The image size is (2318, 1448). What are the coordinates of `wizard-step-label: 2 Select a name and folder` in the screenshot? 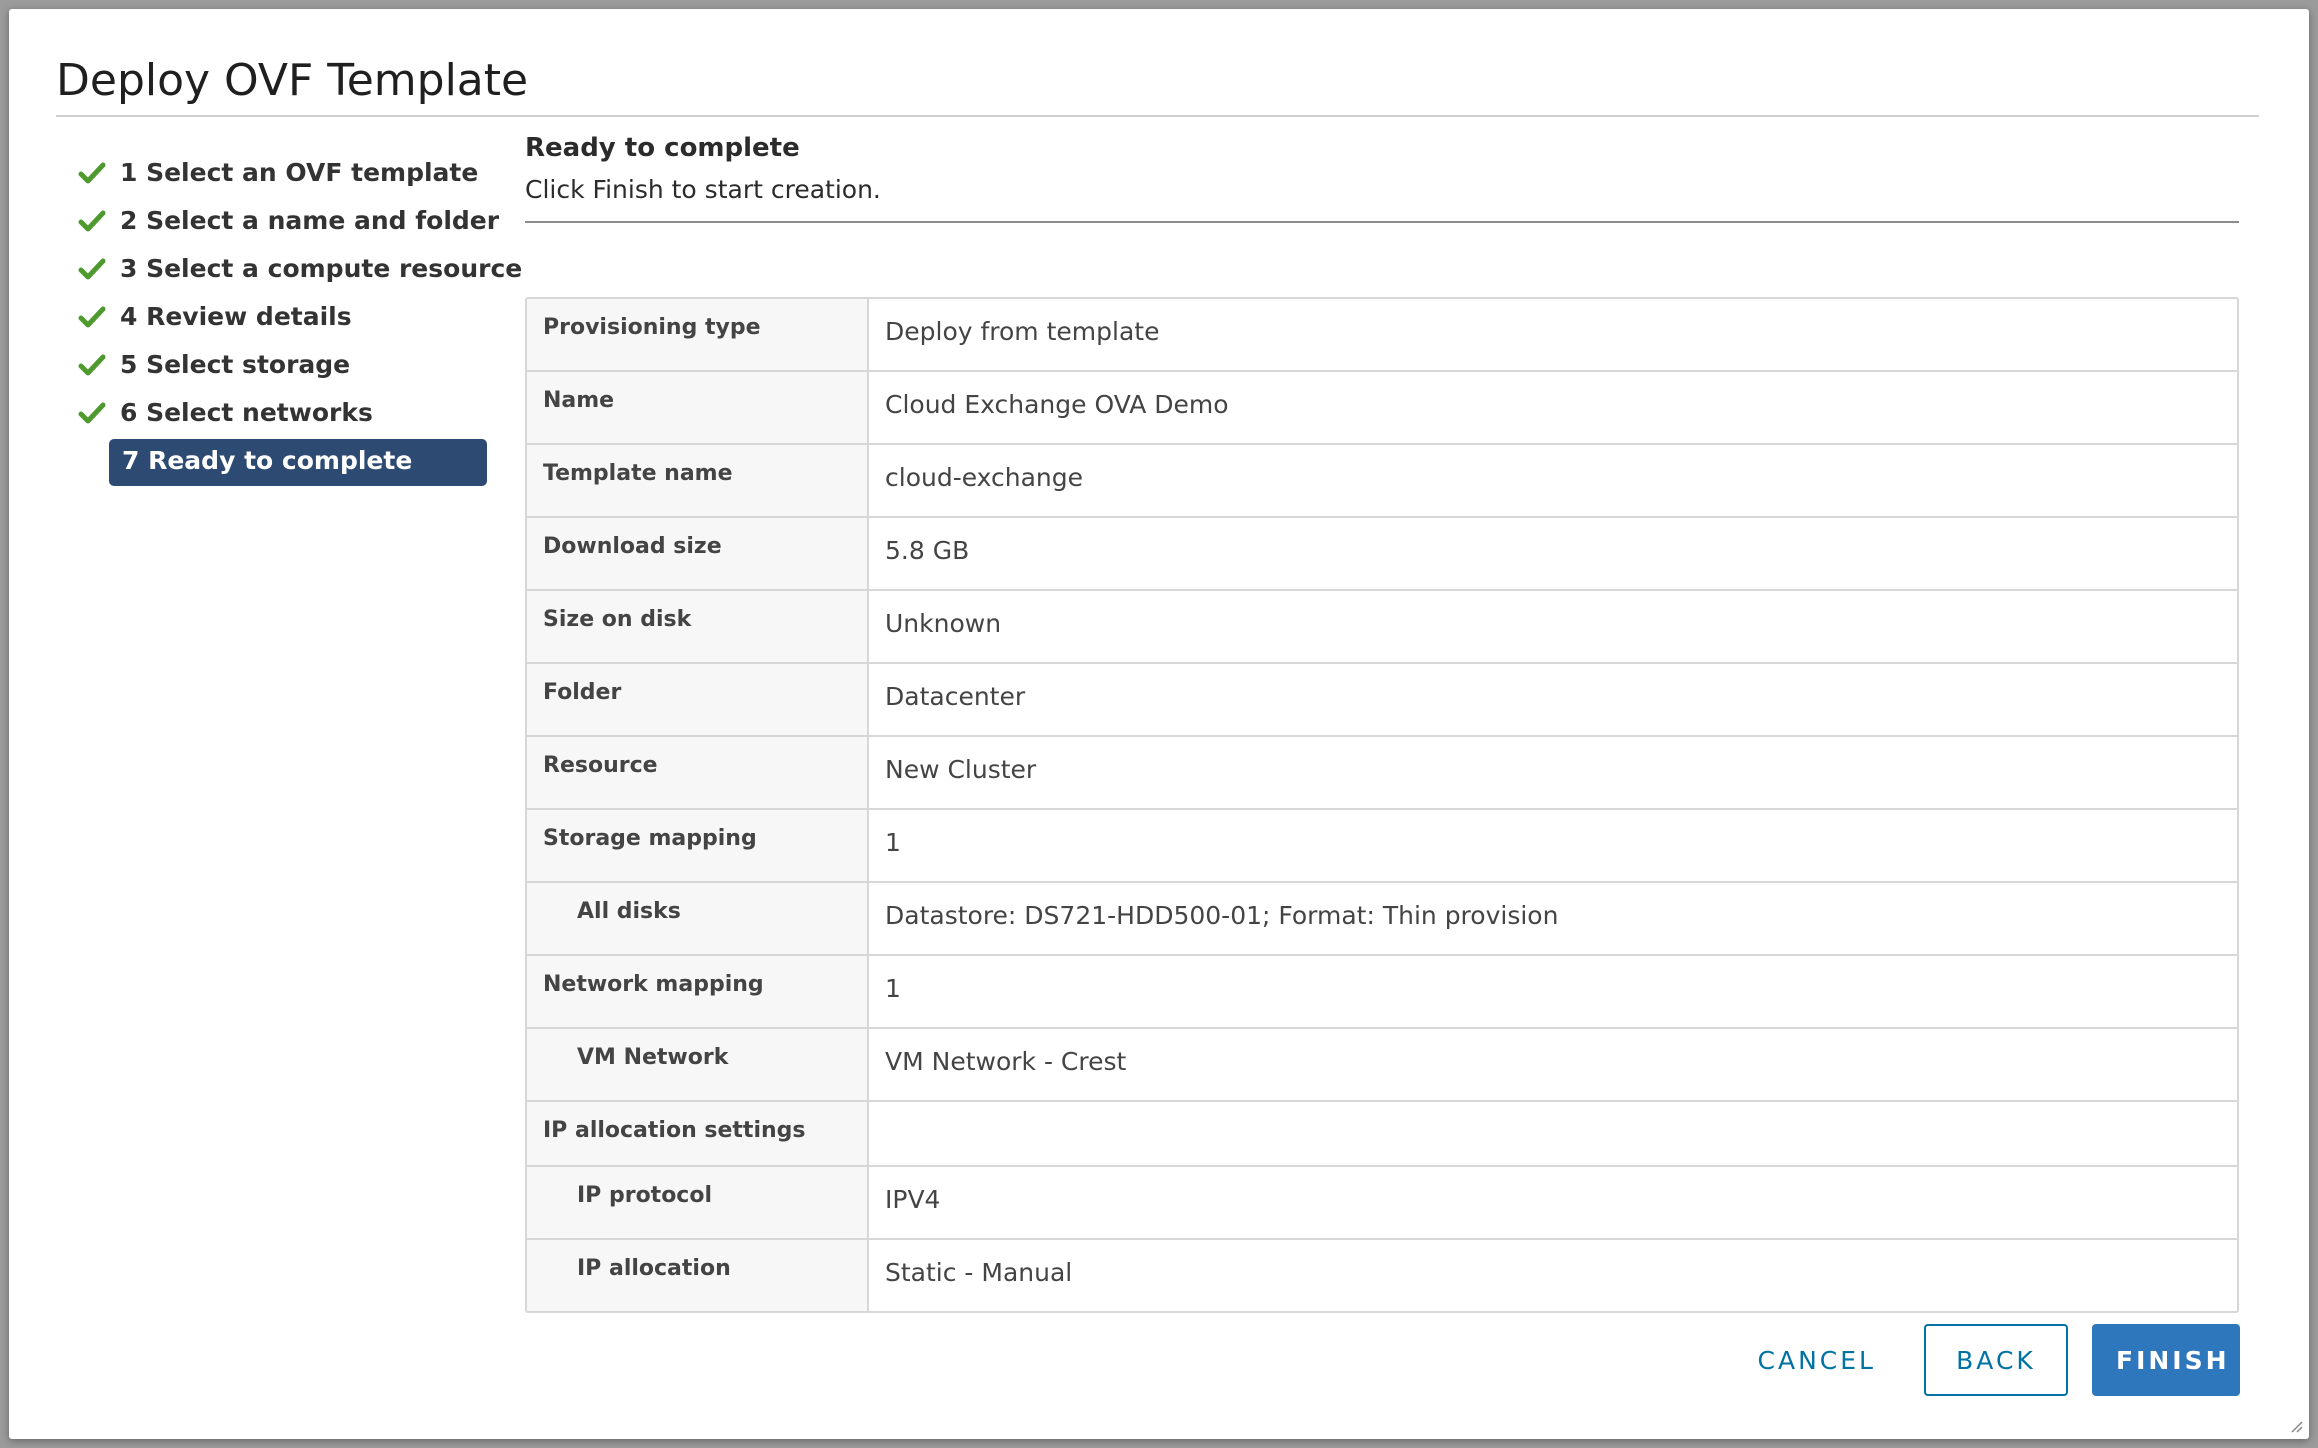 It's located at (310, 220).